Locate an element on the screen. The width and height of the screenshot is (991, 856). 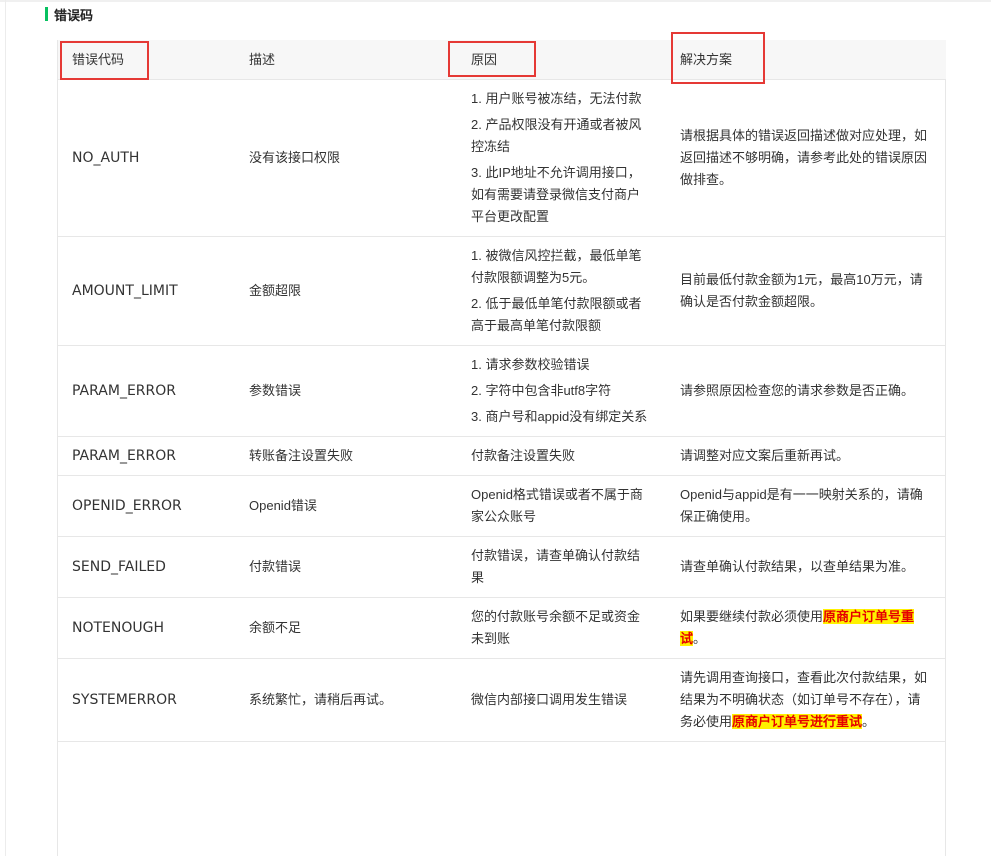
highlighted-order-number-text: 原商户订单号进行重试 is located at coordinates (797, 721).